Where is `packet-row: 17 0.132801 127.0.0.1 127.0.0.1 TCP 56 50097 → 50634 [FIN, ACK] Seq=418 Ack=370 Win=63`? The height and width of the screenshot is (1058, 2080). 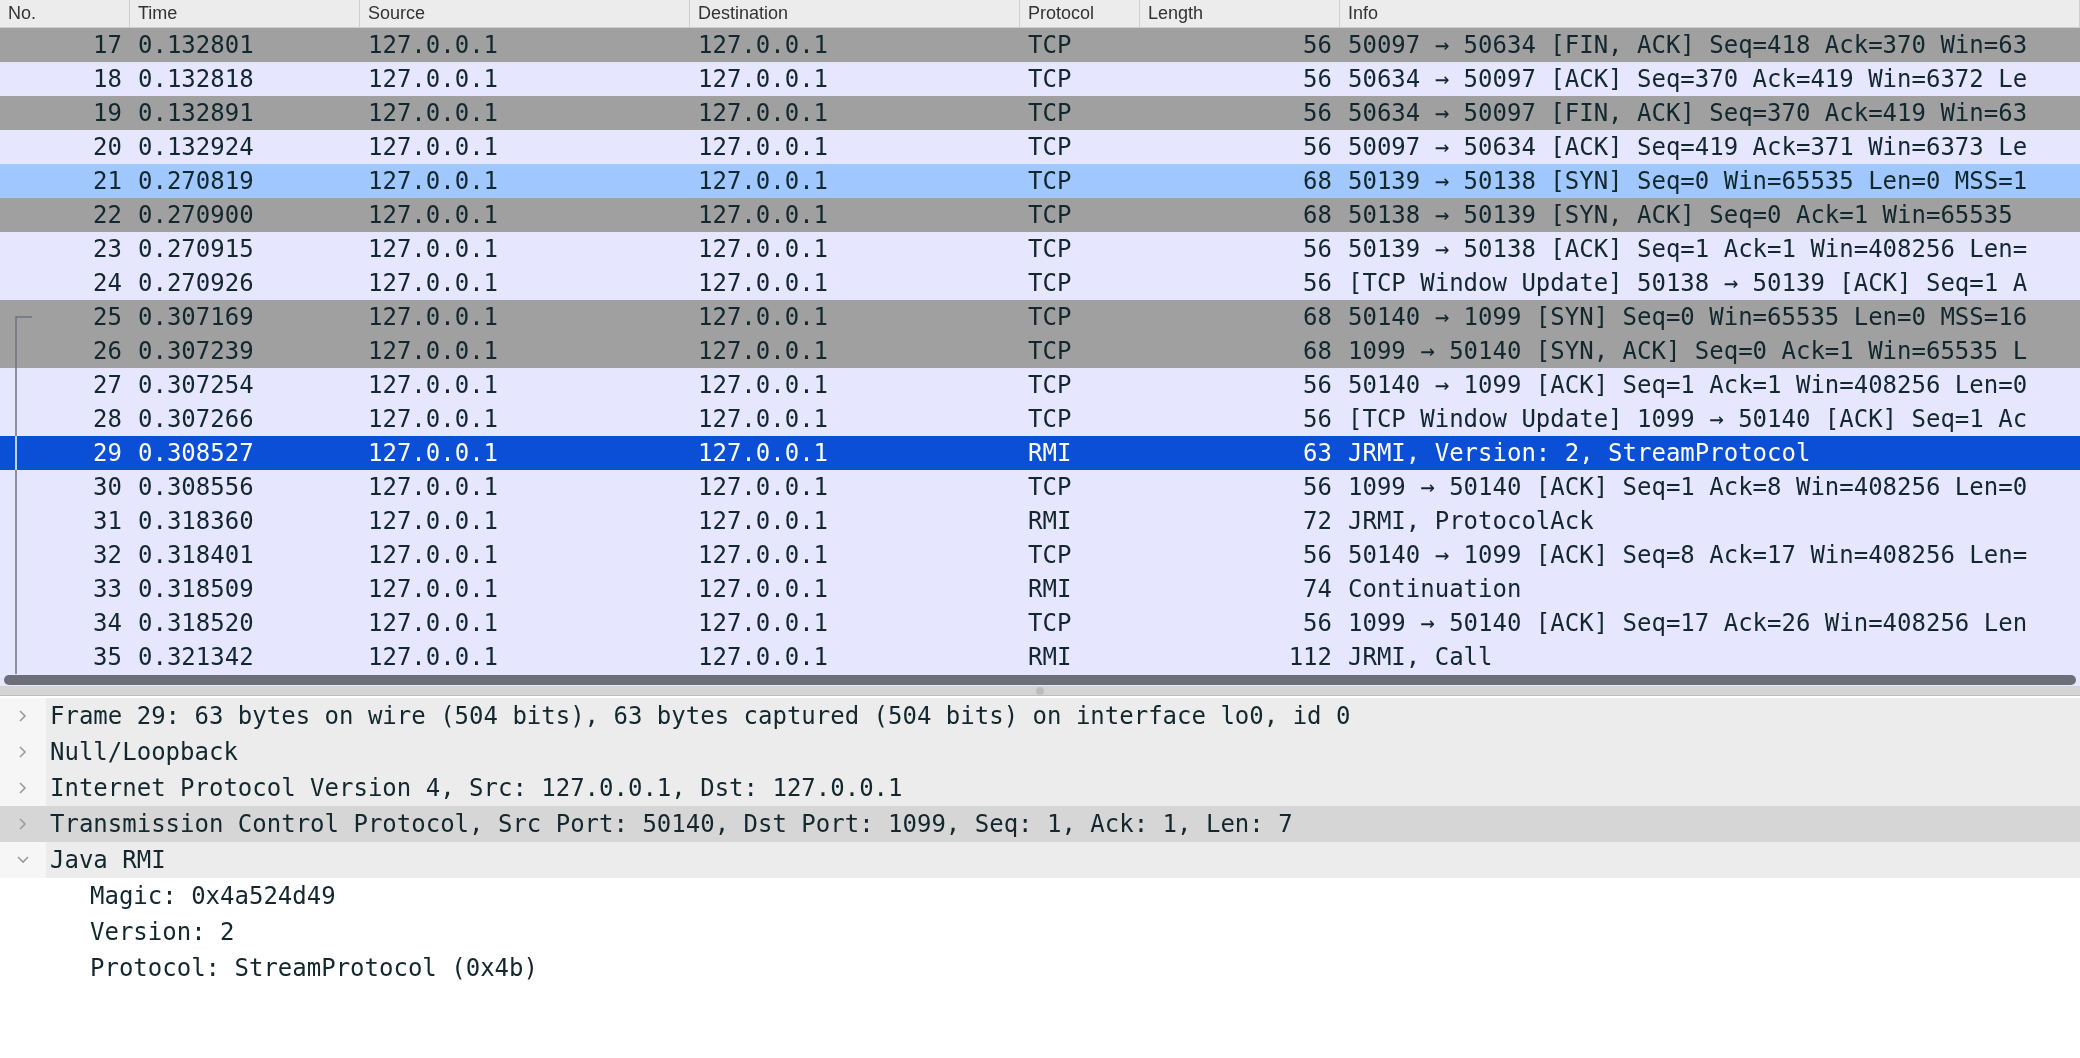 packet-row: 17 0.132801 127.0.0.1 127.0.0.1 TCP 56 50097 → 50634 [FIN, ACK] Seq=418 Ack=370 Win=63 is located at coordinates (1040, 45).